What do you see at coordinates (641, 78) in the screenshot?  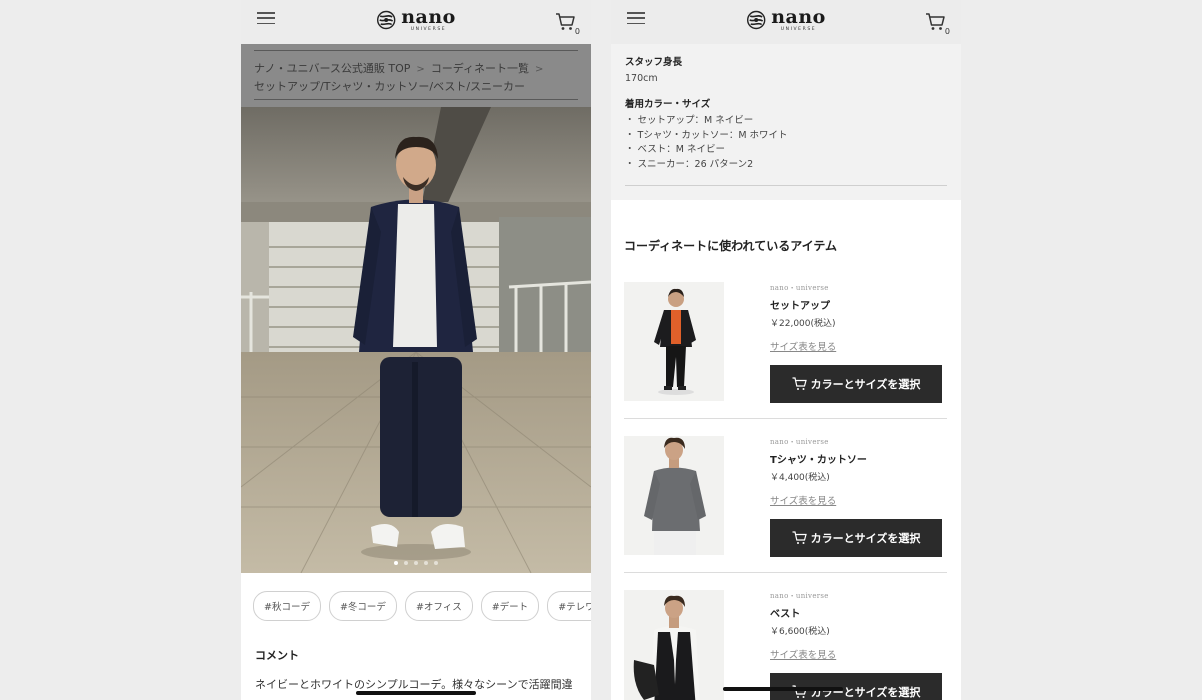 I see `staff-height-value: 170cm` at bounding box center [641, 78].